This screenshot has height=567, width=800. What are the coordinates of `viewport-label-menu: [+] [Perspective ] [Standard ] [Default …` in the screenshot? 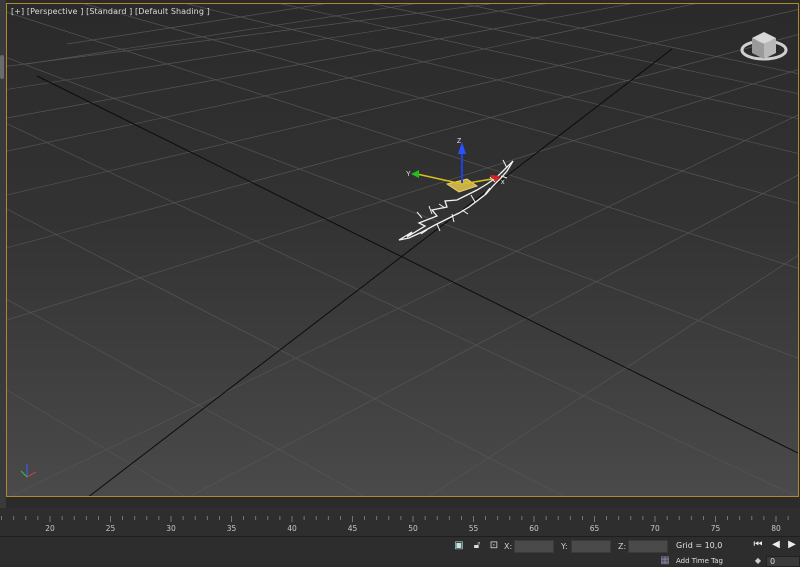 It's located at (110, 11).